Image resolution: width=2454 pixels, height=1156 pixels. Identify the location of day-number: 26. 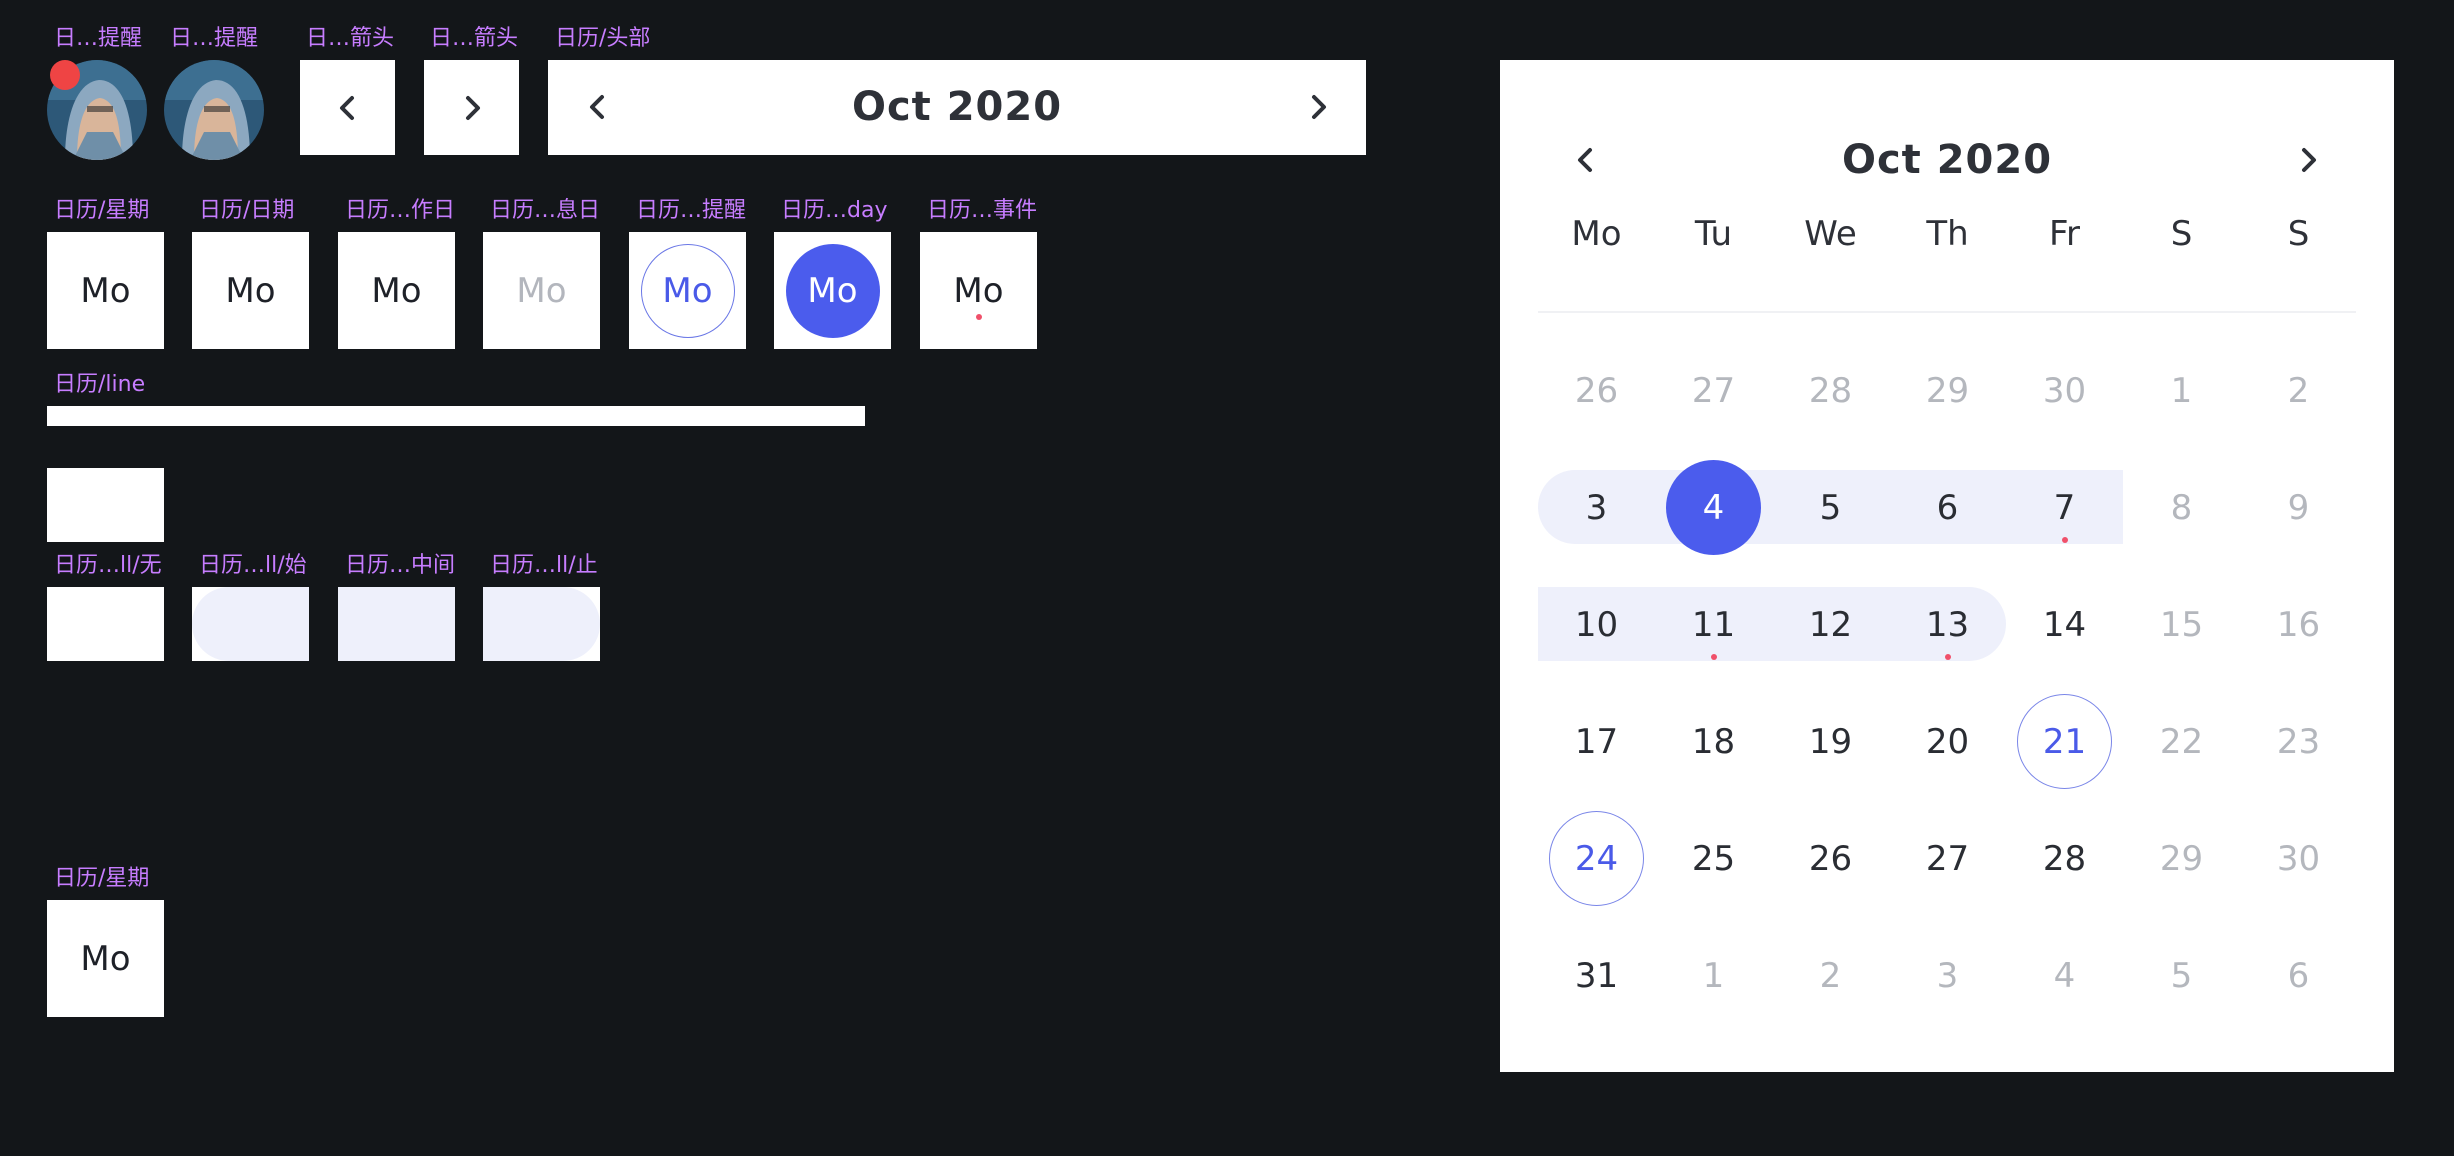
(1596, 390).